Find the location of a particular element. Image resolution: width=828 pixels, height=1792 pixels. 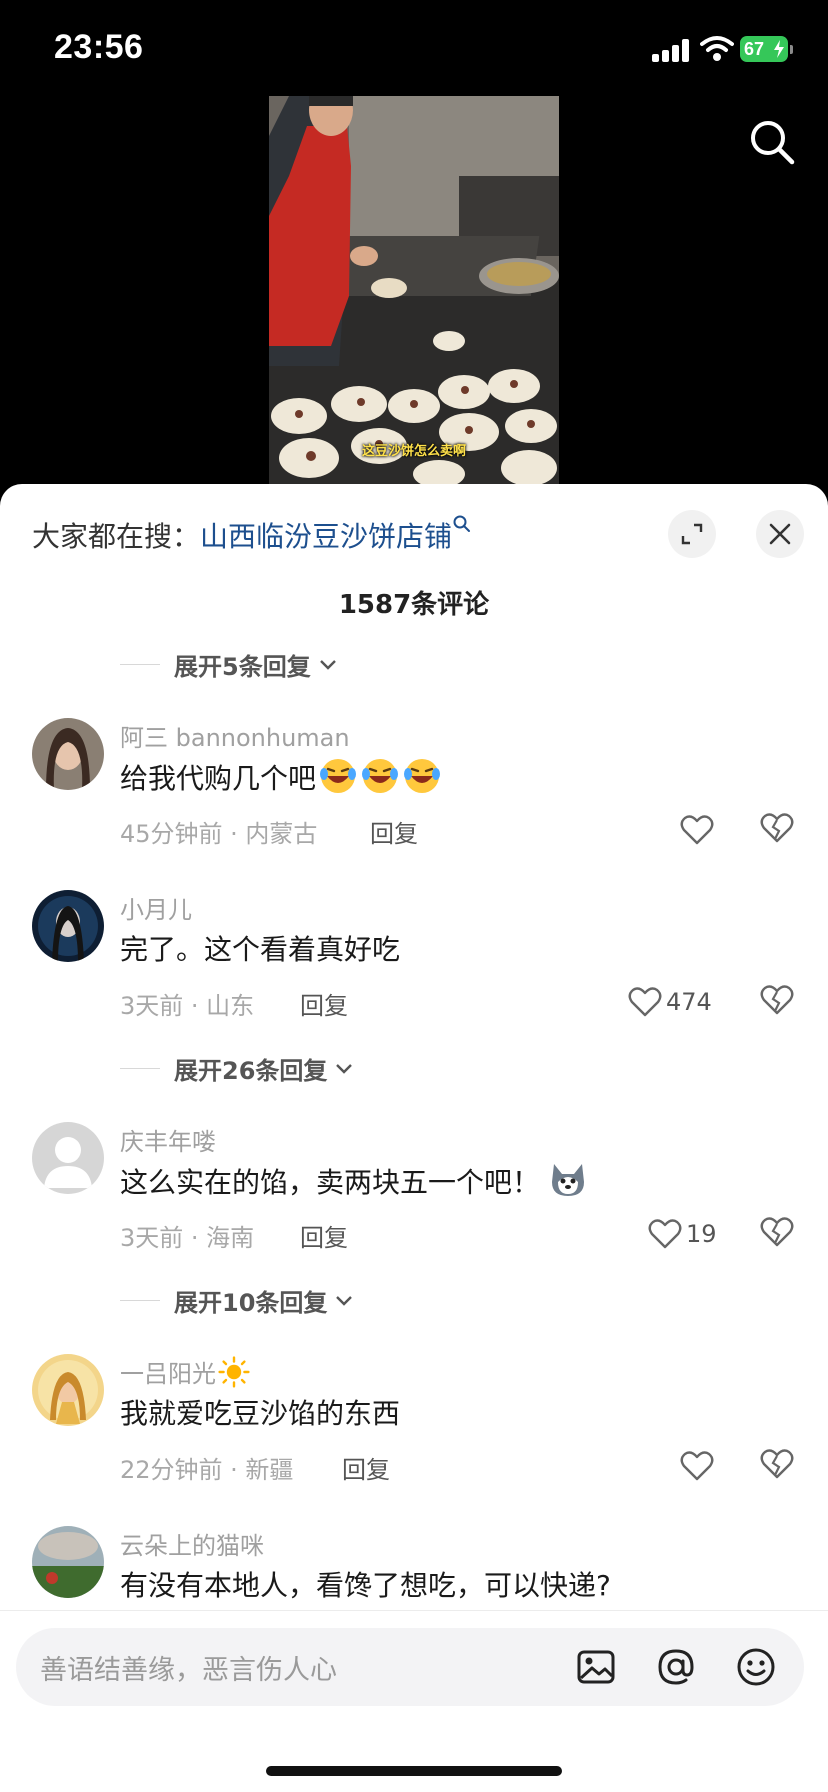

comment-text: 有没有本地人，看馋了想吃，可以快递? is located at coordinates (365, 1585).